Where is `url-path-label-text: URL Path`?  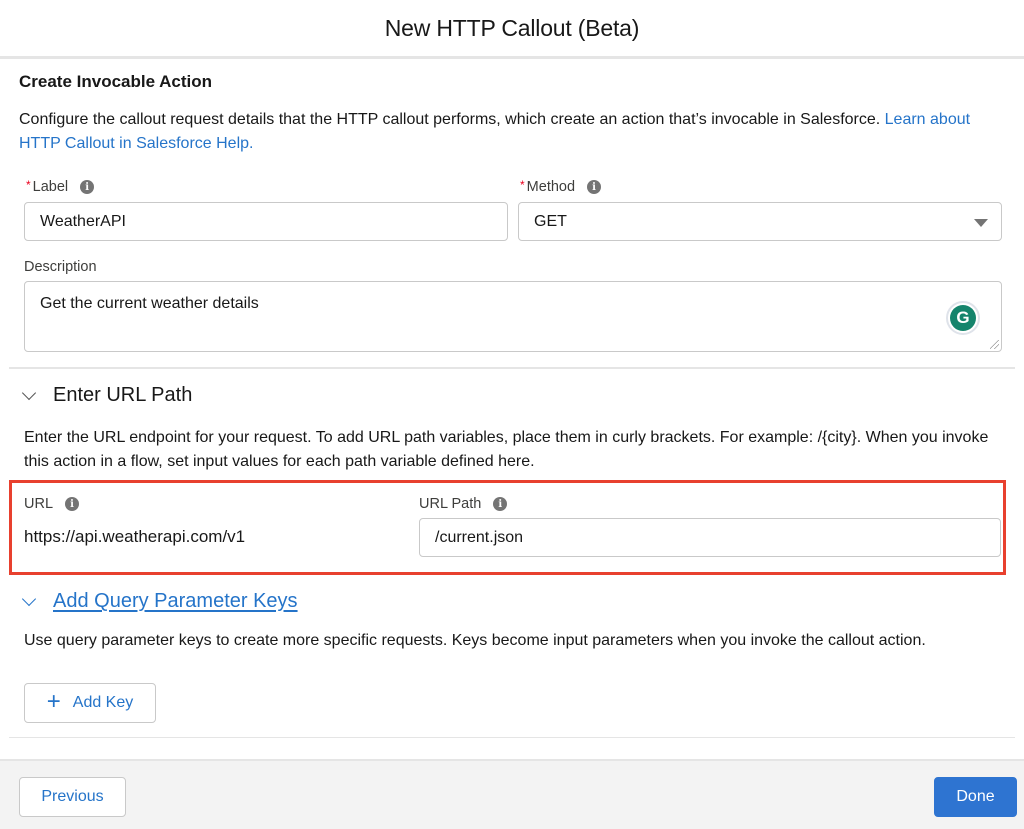
url-path-label-text: URL Path is located at coordinates (450, 504).